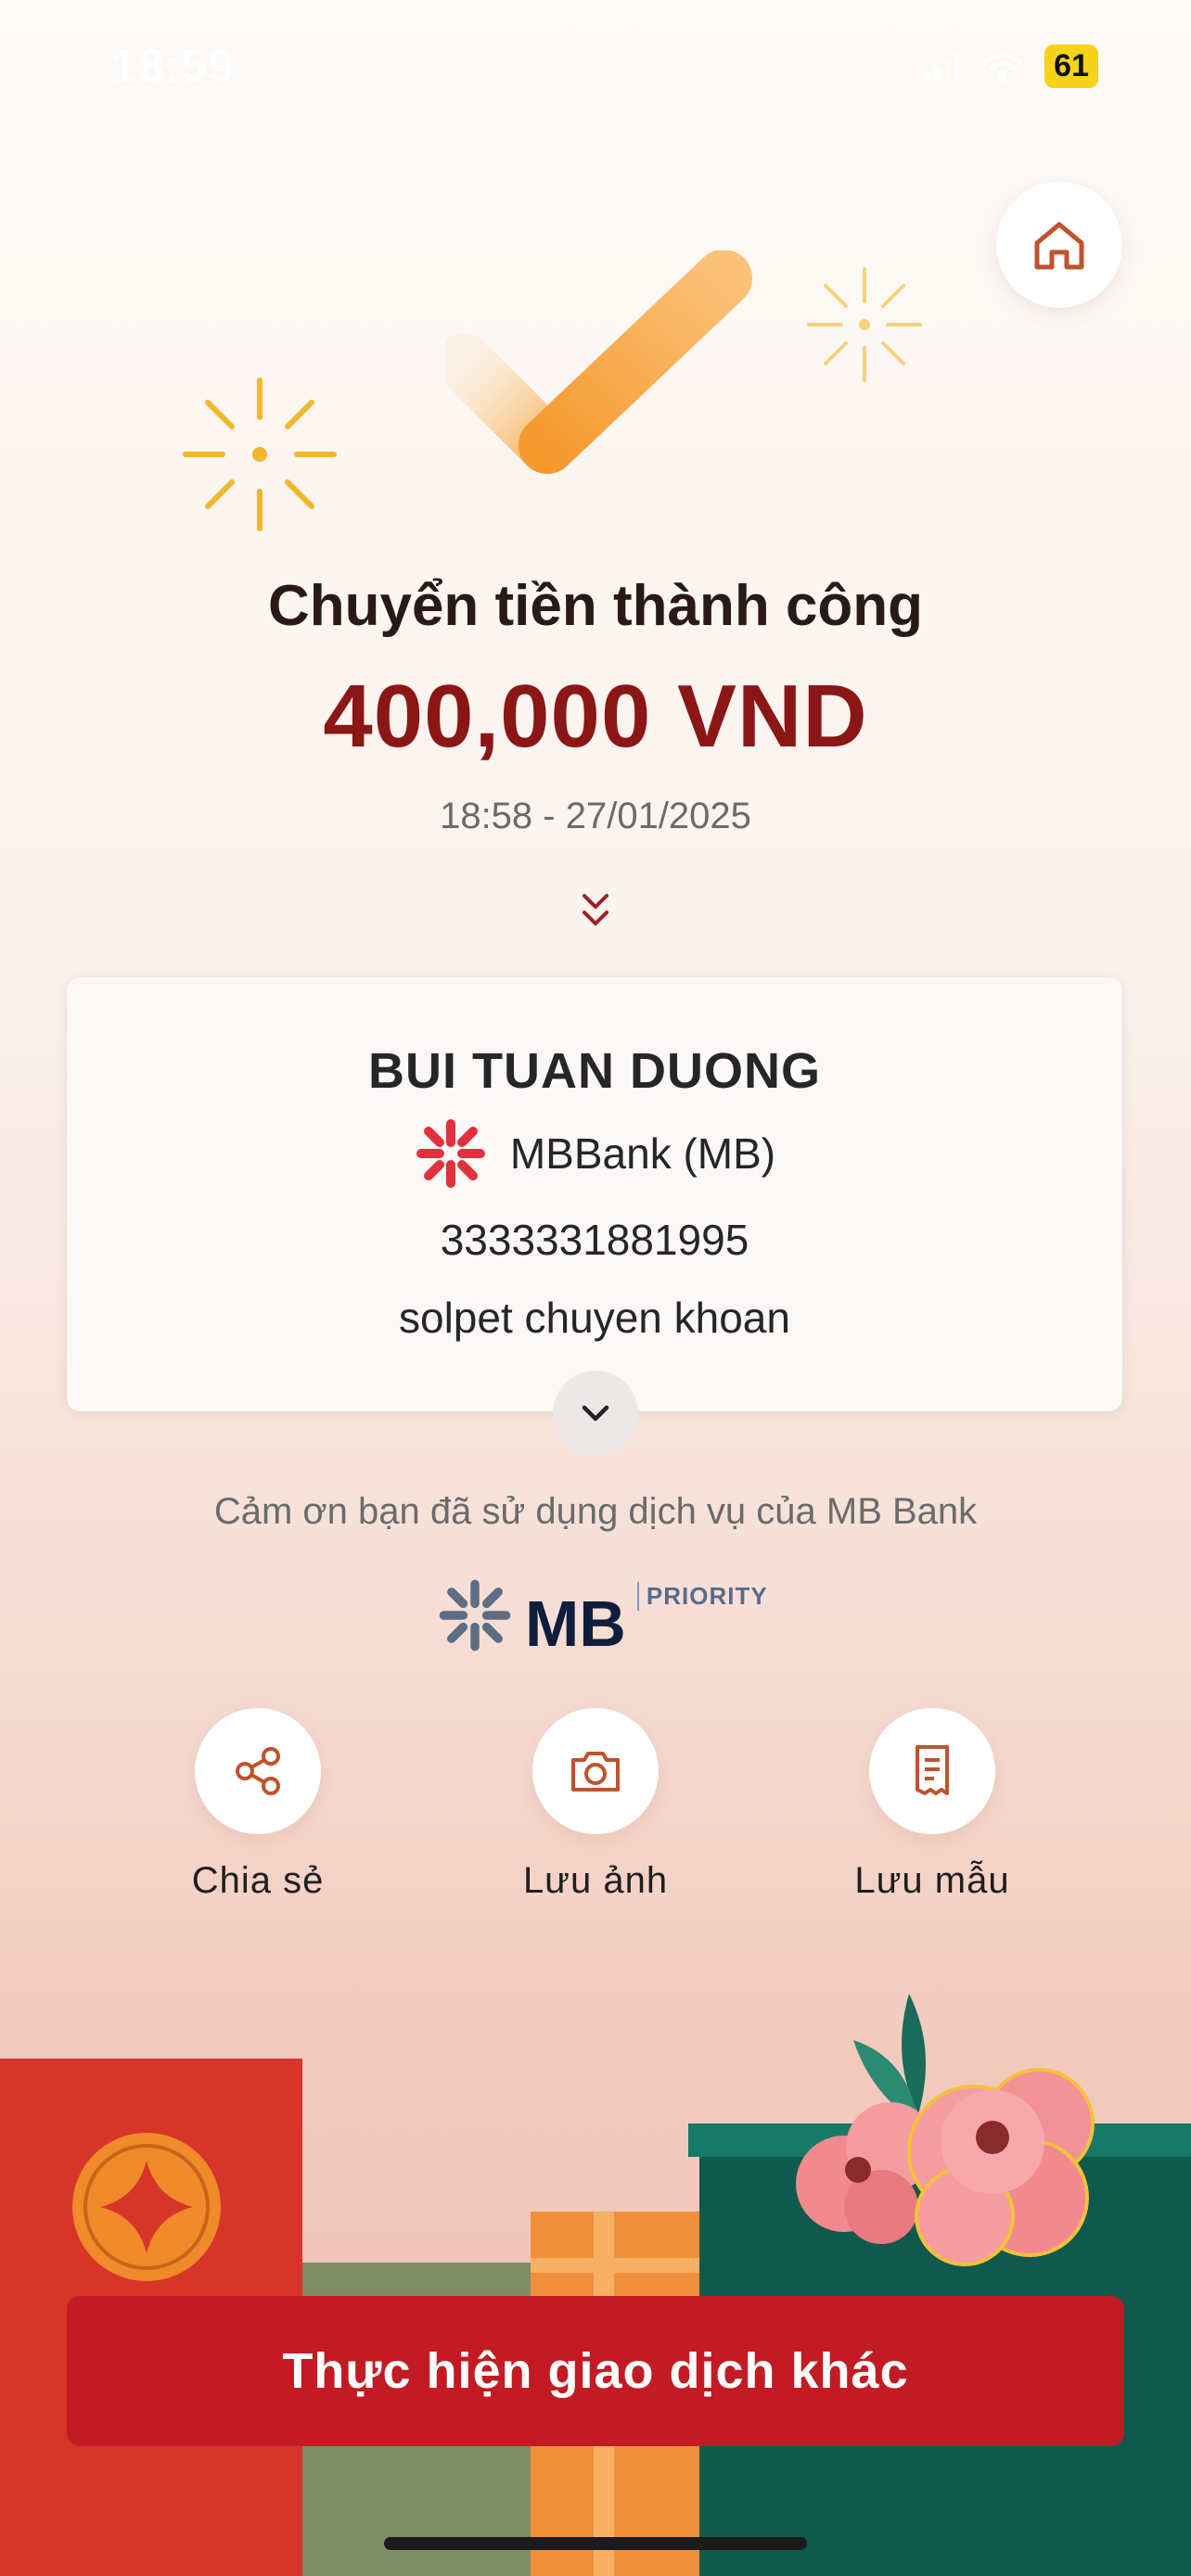 This screenshot has height=2576, width=1191. Describe the element at coordinates (258, 1880) in the screenshot. I see `share-label: Chia sẻ` at that location.